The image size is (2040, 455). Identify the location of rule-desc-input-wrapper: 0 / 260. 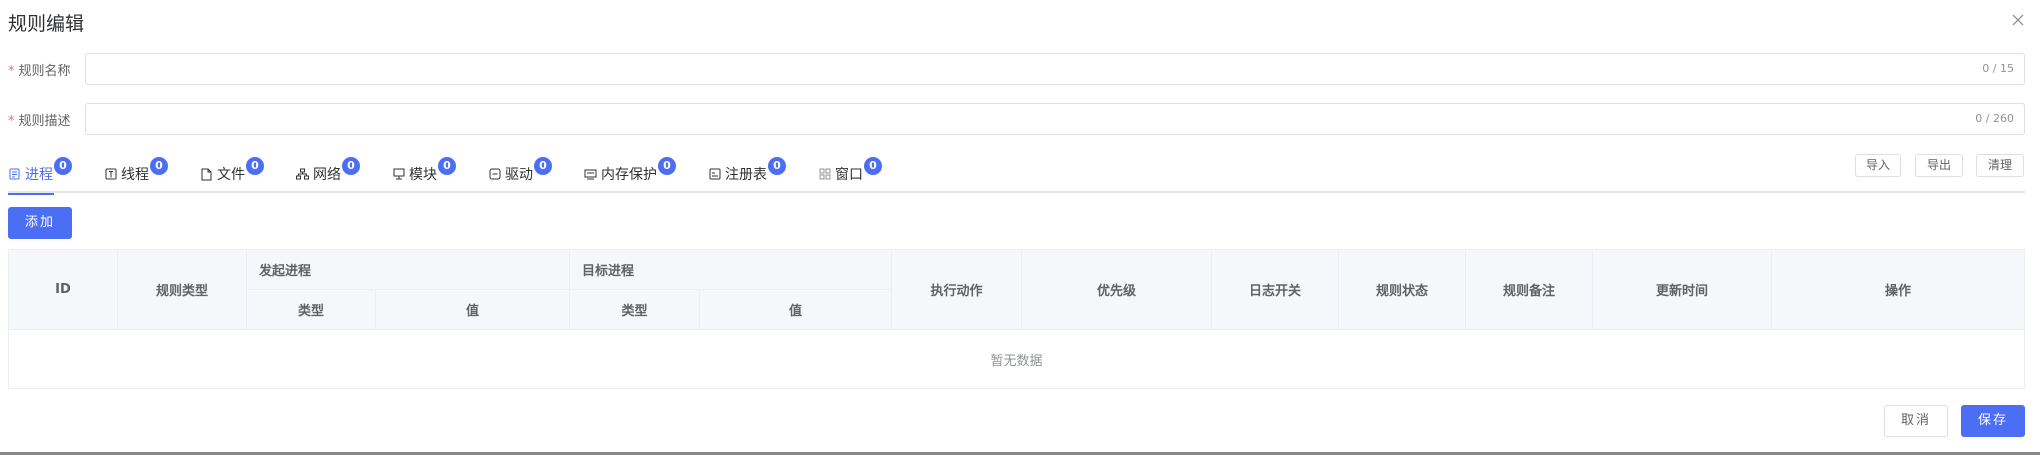
(1055, 119).